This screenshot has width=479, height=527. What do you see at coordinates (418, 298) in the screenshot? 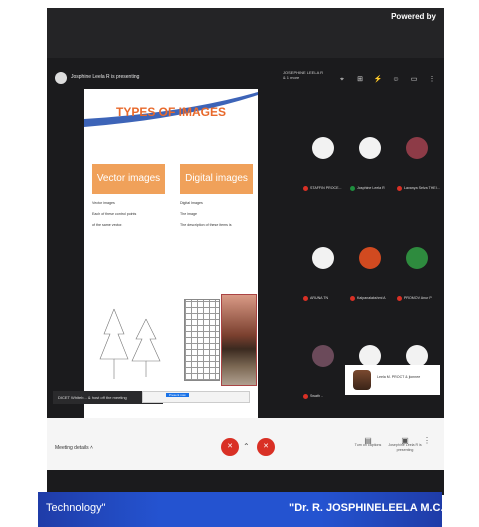
I see `participant-name: PROMOV Anur P` at bounding box center [418, 298].